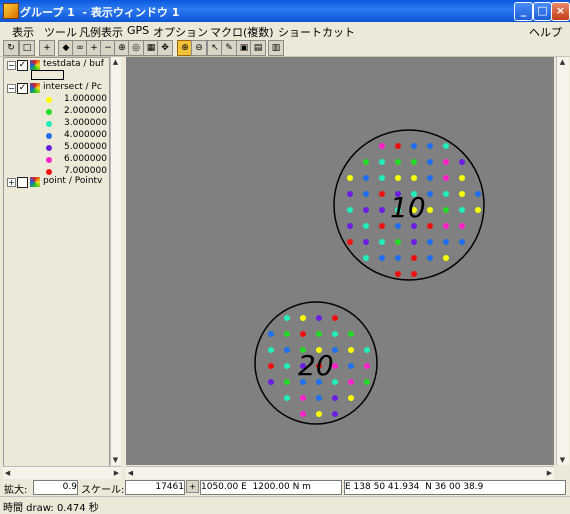 The width and height of the screenshot is (570, 514). What do you see at coordinates (192, 486) in the screenshot?
I see `scale-lock-icon: +` at bounding box center [192, 486].